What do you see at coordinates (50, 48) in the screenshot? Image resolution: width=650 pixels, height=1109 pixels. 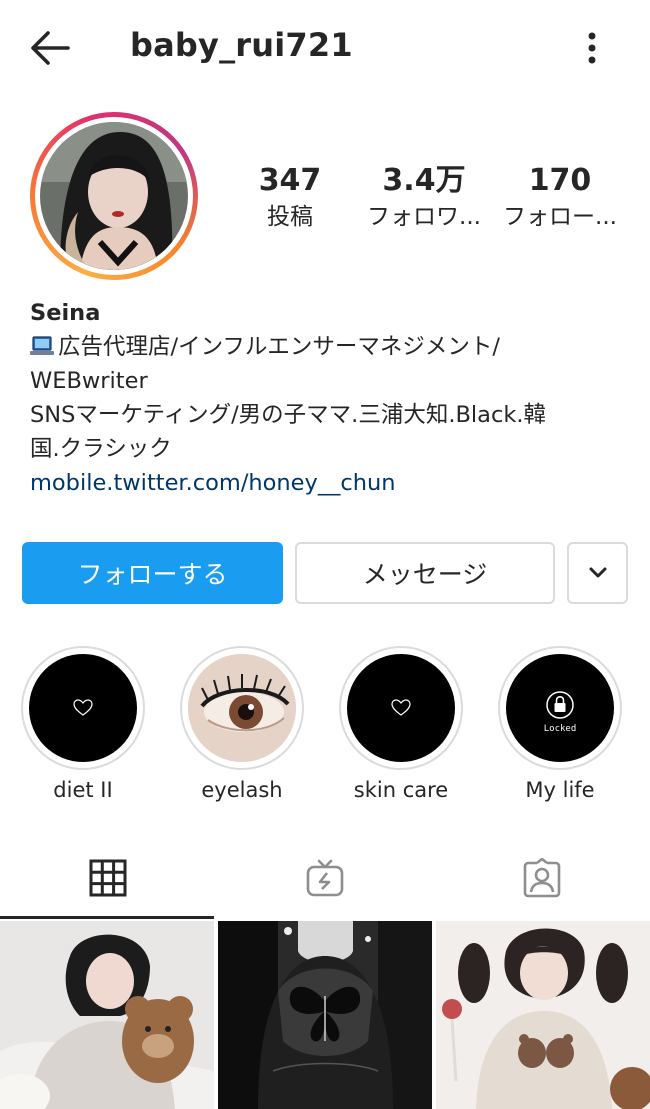 I see `back-arrow-icon` at bounding box center [50, 48].